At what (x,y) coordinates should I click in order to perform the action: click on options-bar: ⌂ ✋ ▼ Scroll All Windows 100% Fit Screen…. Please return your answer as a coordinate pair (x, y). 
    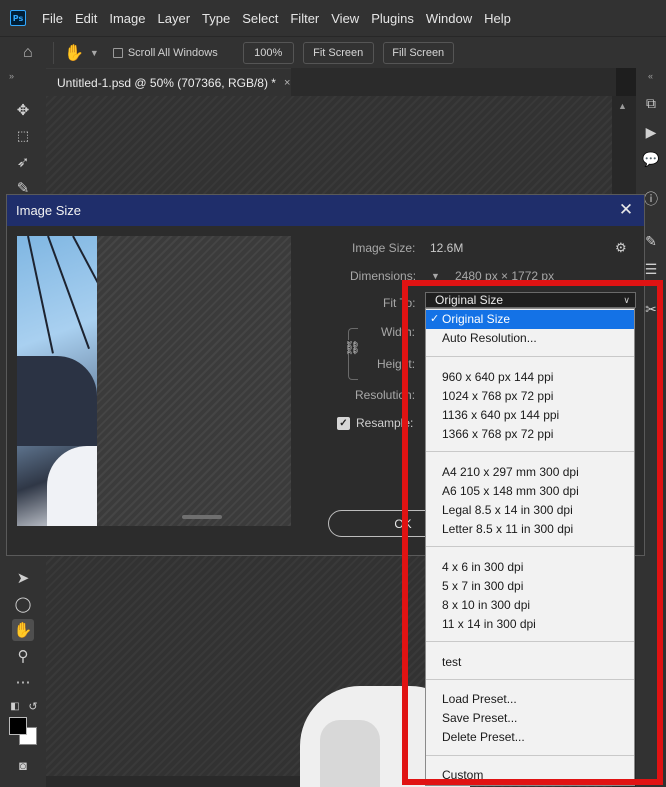
    Looking at the image, I should click on (333, 52).